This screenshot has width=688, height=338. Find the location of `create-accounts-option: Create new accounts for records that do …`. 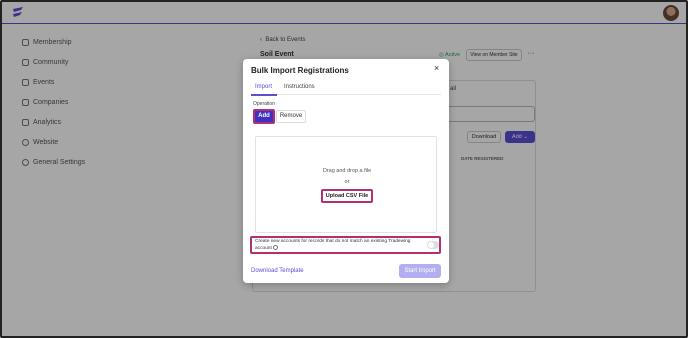

create-accounts-option: Create new accounts for records that do … is located at coordinates (345, 245).